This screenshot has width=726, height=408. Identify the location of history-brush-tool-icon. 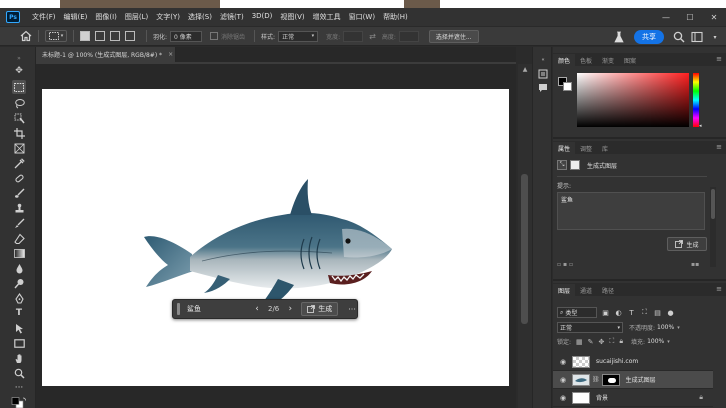
(19, 223).